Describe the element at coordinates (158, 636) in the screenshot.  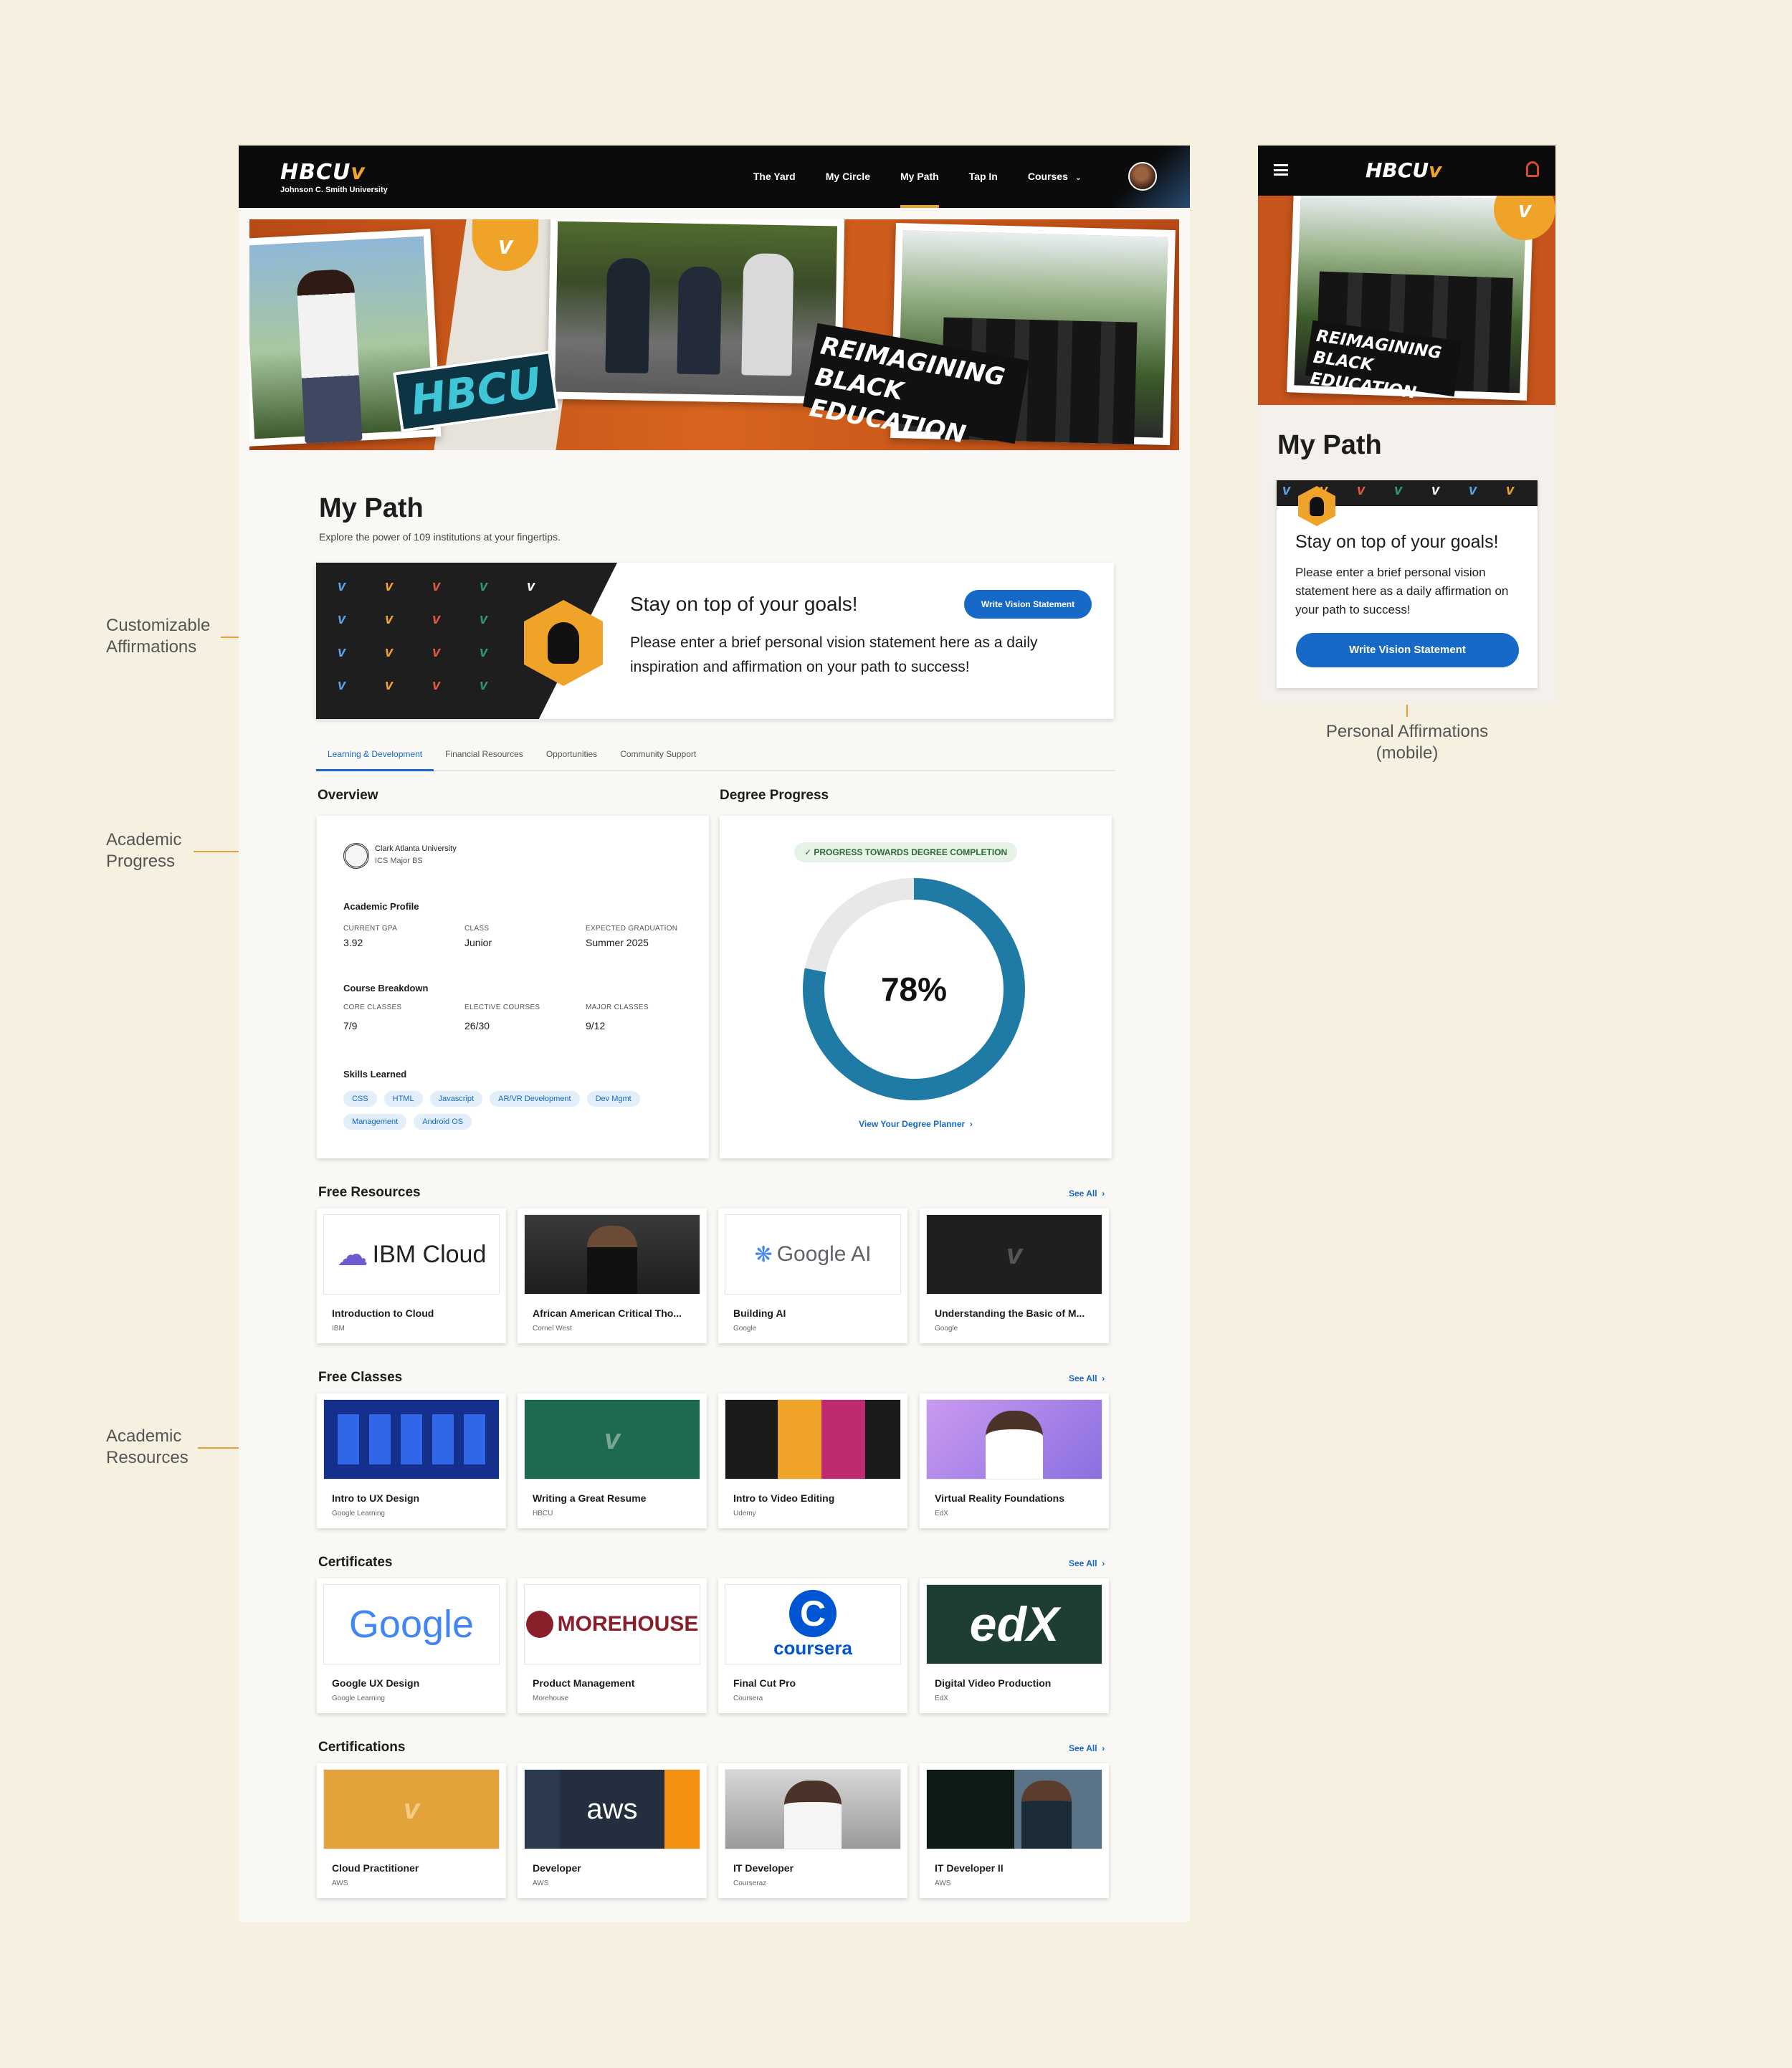
I see `annotation-affirmations: Customizable Affirmations` at that location.